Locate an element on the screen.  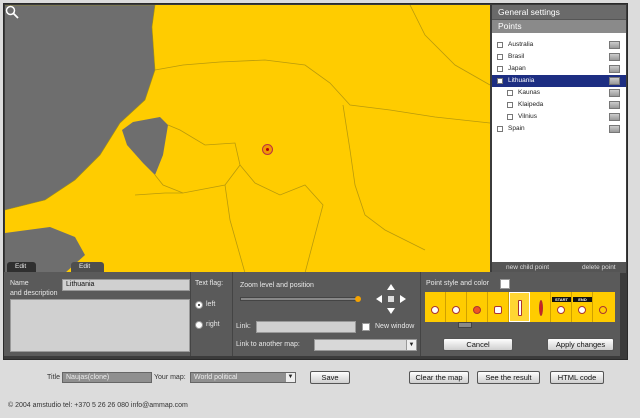
style-option-end: END is located at coordinates (582, 307).